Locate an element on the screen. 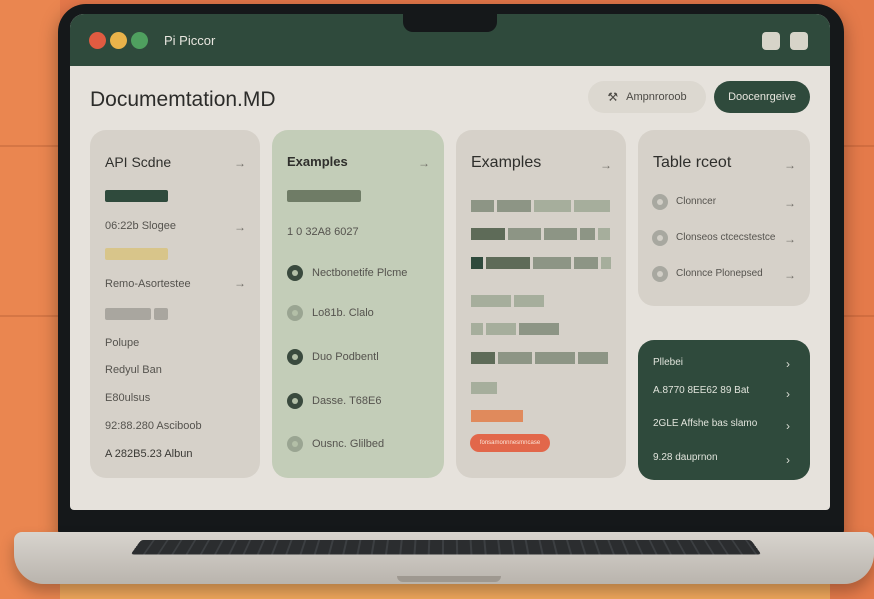 This screenshot has width=874, height=599. examples-code: 1 0 32A8 6027 is located at coordinates (323, 232).